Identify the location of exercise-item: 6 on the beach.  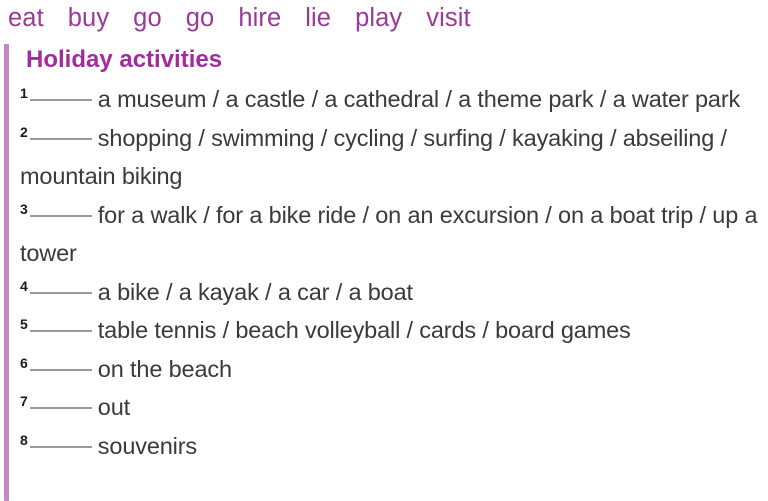
(394, 369).